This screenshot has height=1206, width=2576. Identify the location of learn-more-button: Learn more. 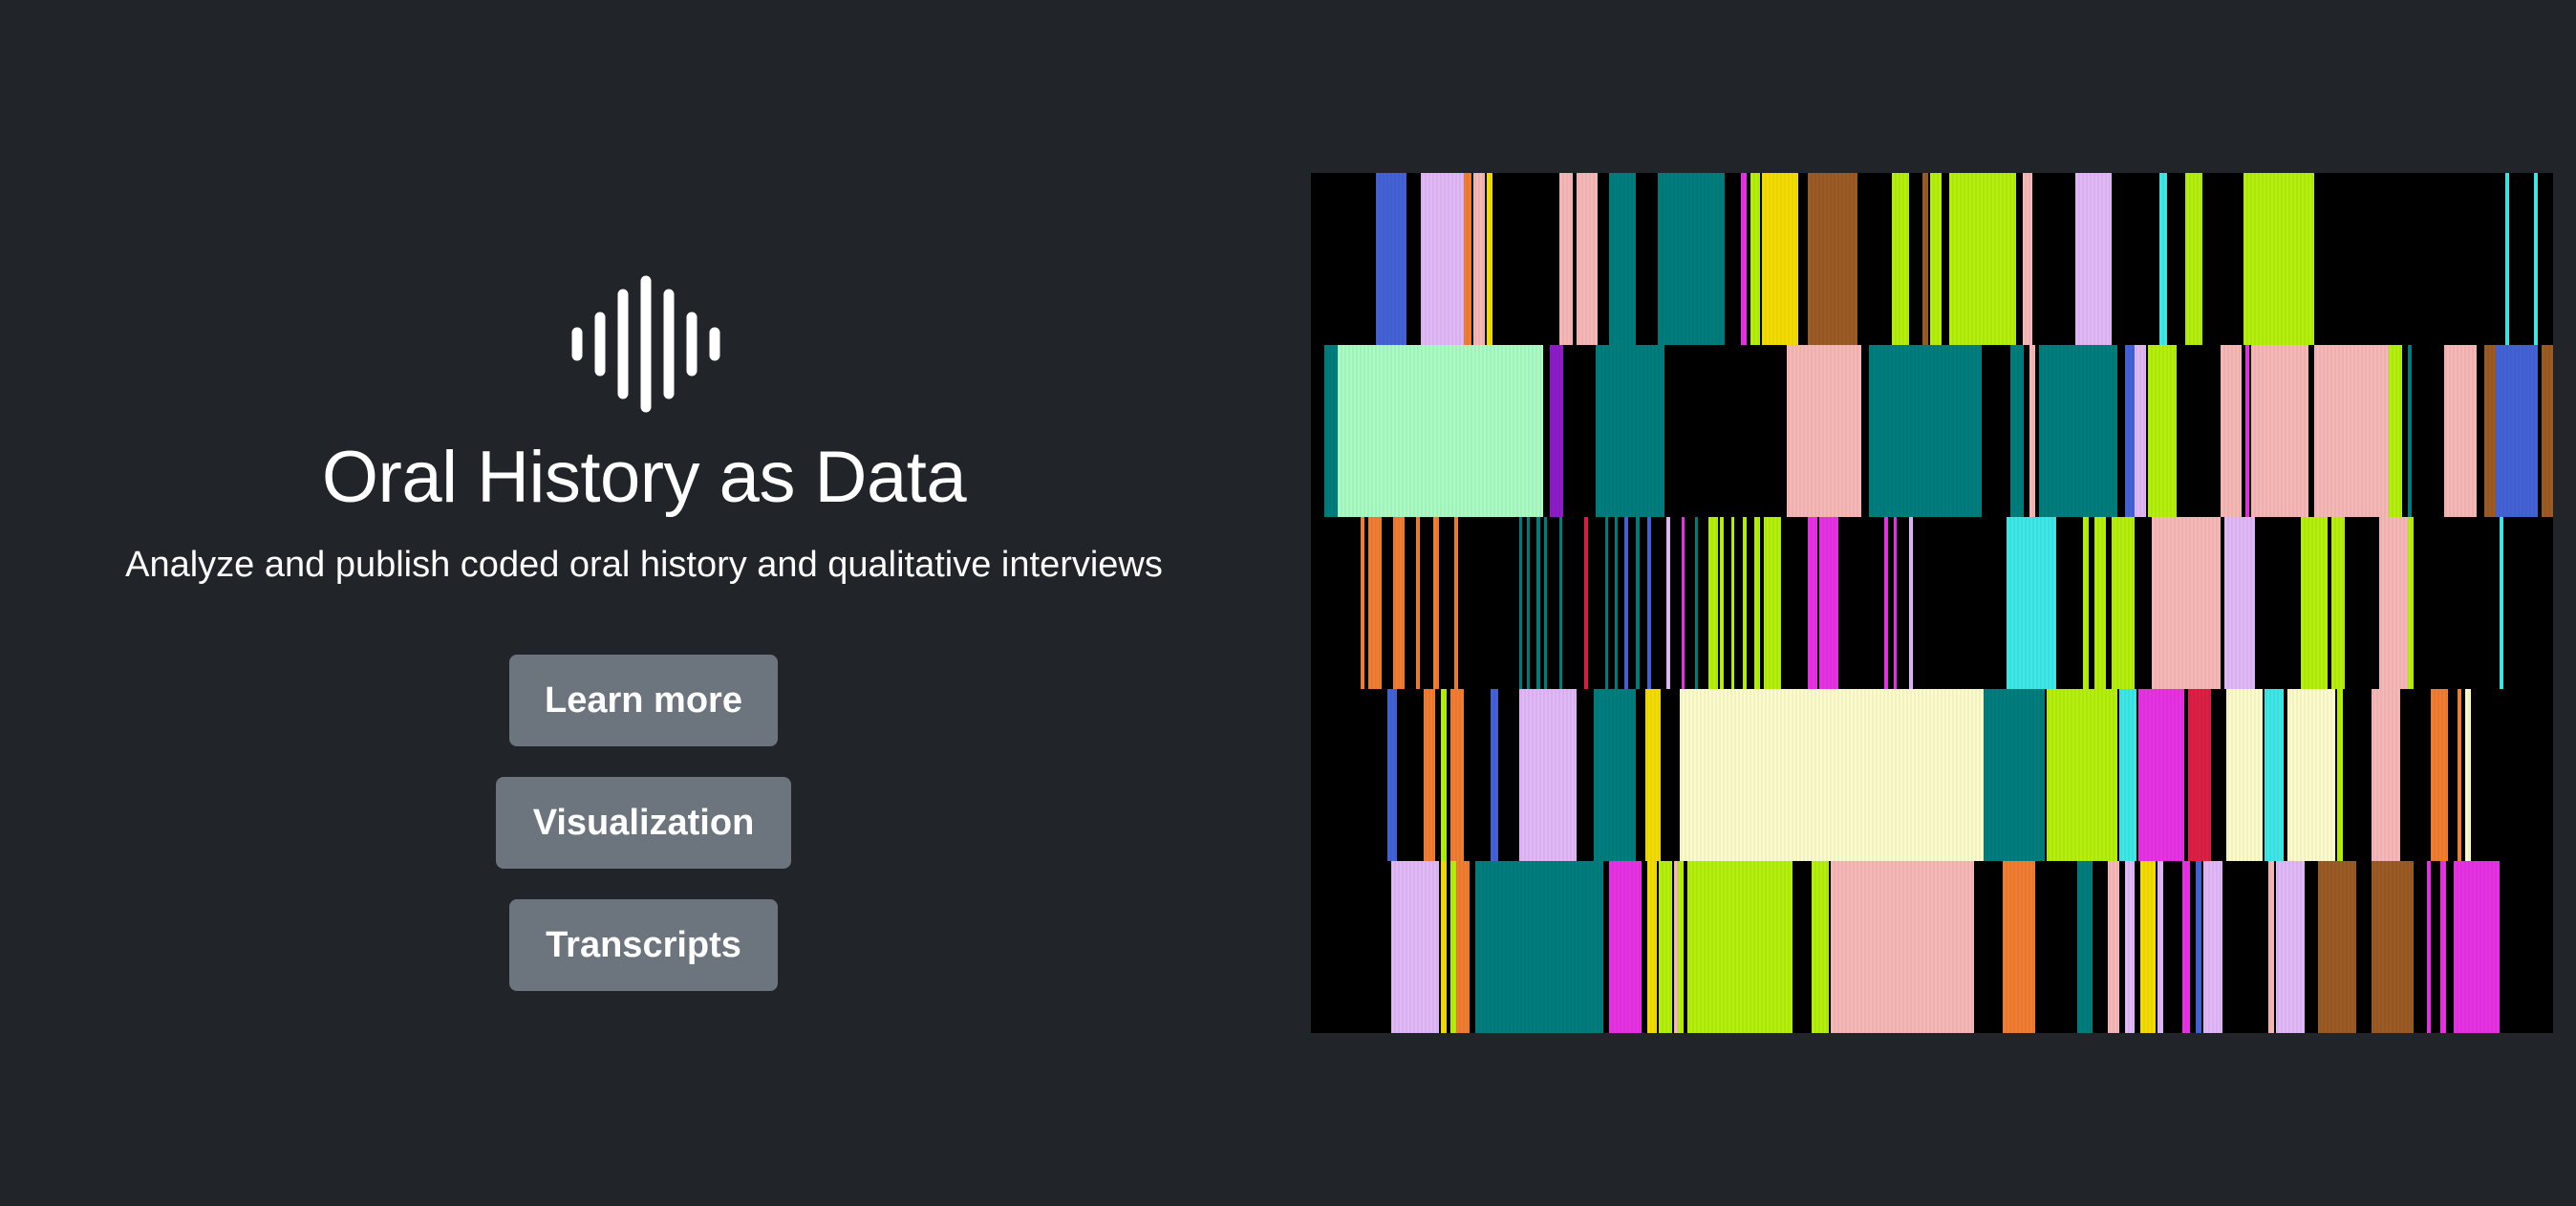
(643, 700).